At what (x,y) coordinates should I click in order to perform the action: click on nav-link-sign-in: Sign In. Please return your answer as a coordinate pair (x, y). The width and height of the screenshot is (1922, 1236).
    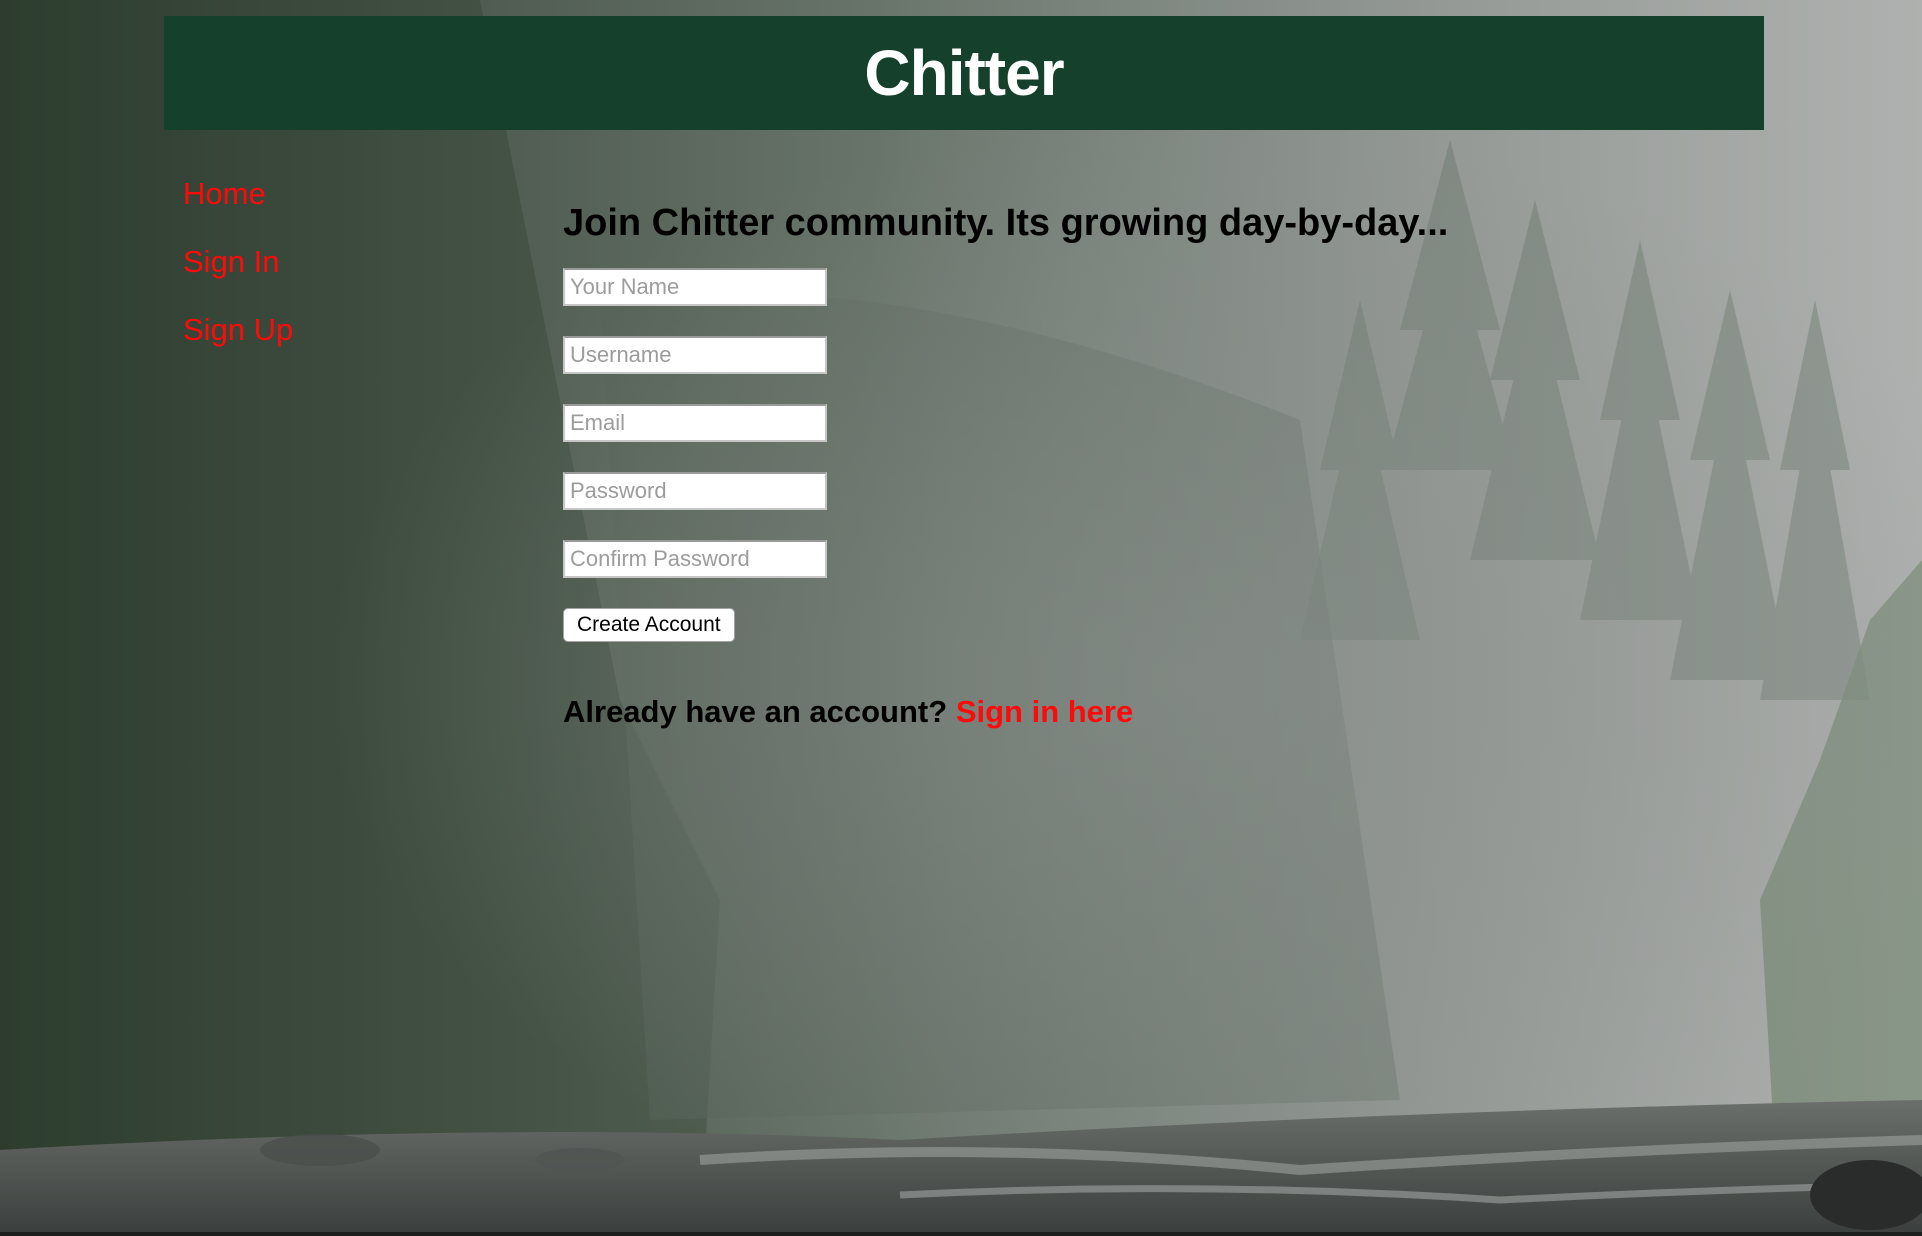
    Looking at the image, I should click on (333, 262).